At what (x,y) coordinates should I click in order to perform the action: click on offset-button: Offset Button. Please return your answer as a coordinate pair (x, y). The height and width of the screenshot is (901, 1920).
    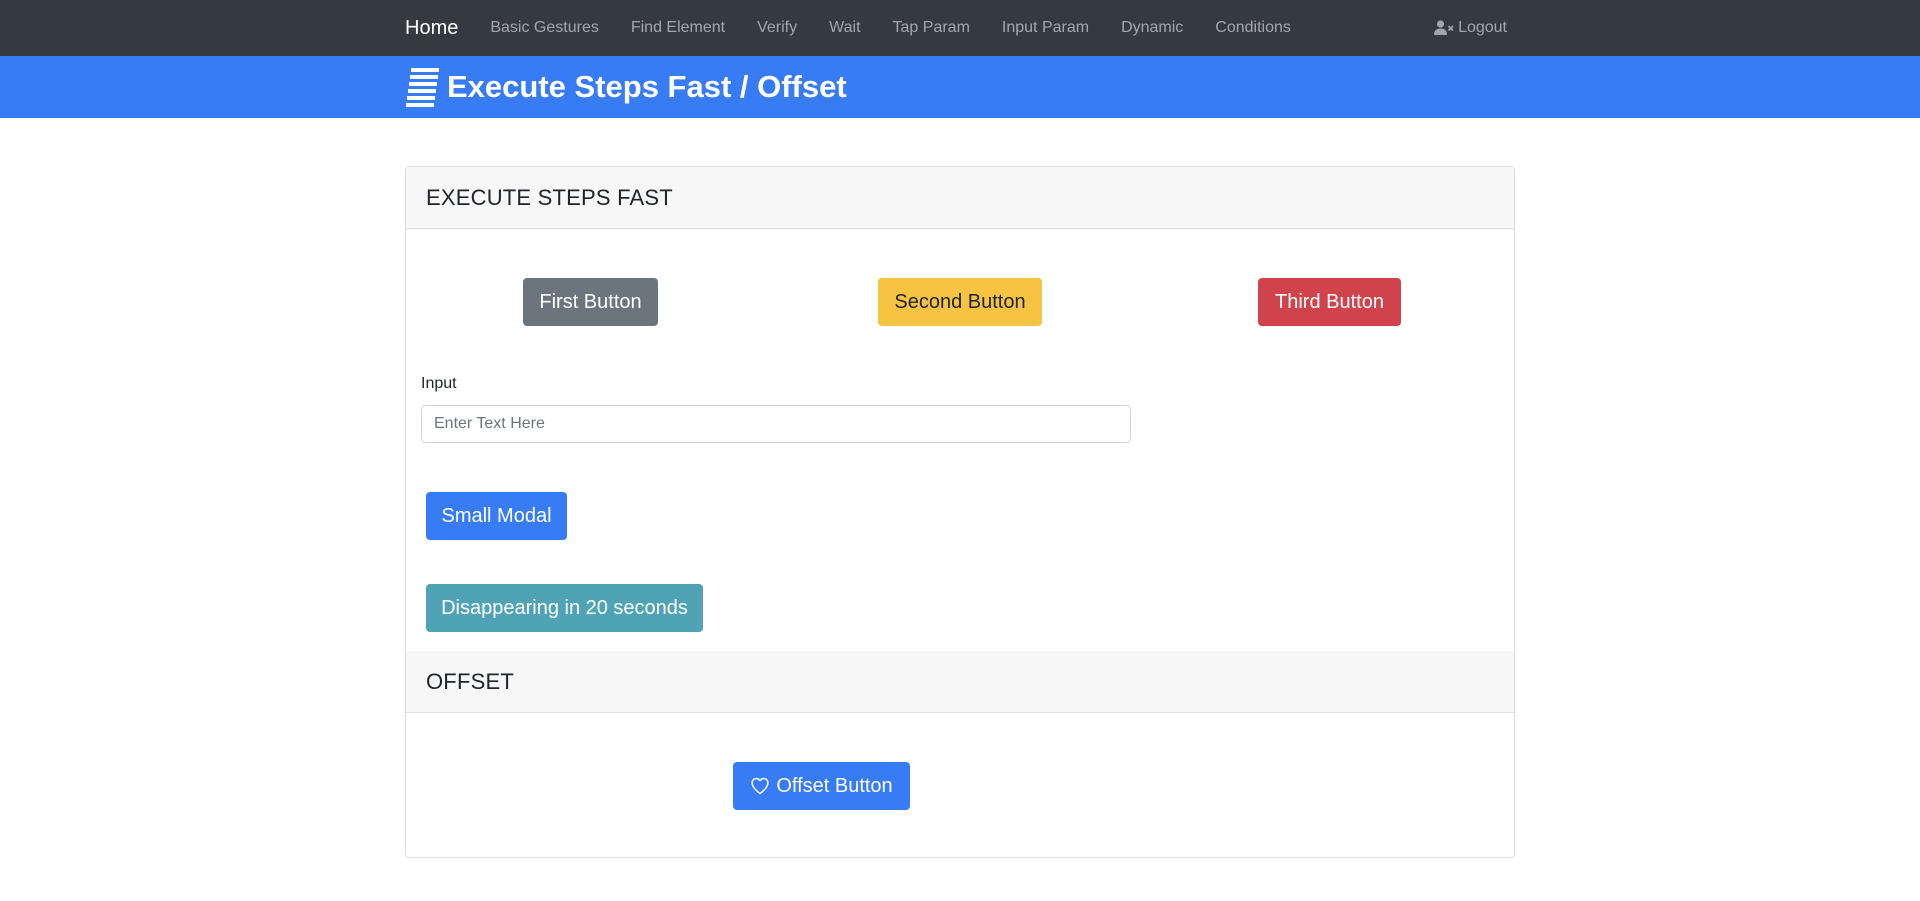
    Looking at the image, I should click on (821, 786).